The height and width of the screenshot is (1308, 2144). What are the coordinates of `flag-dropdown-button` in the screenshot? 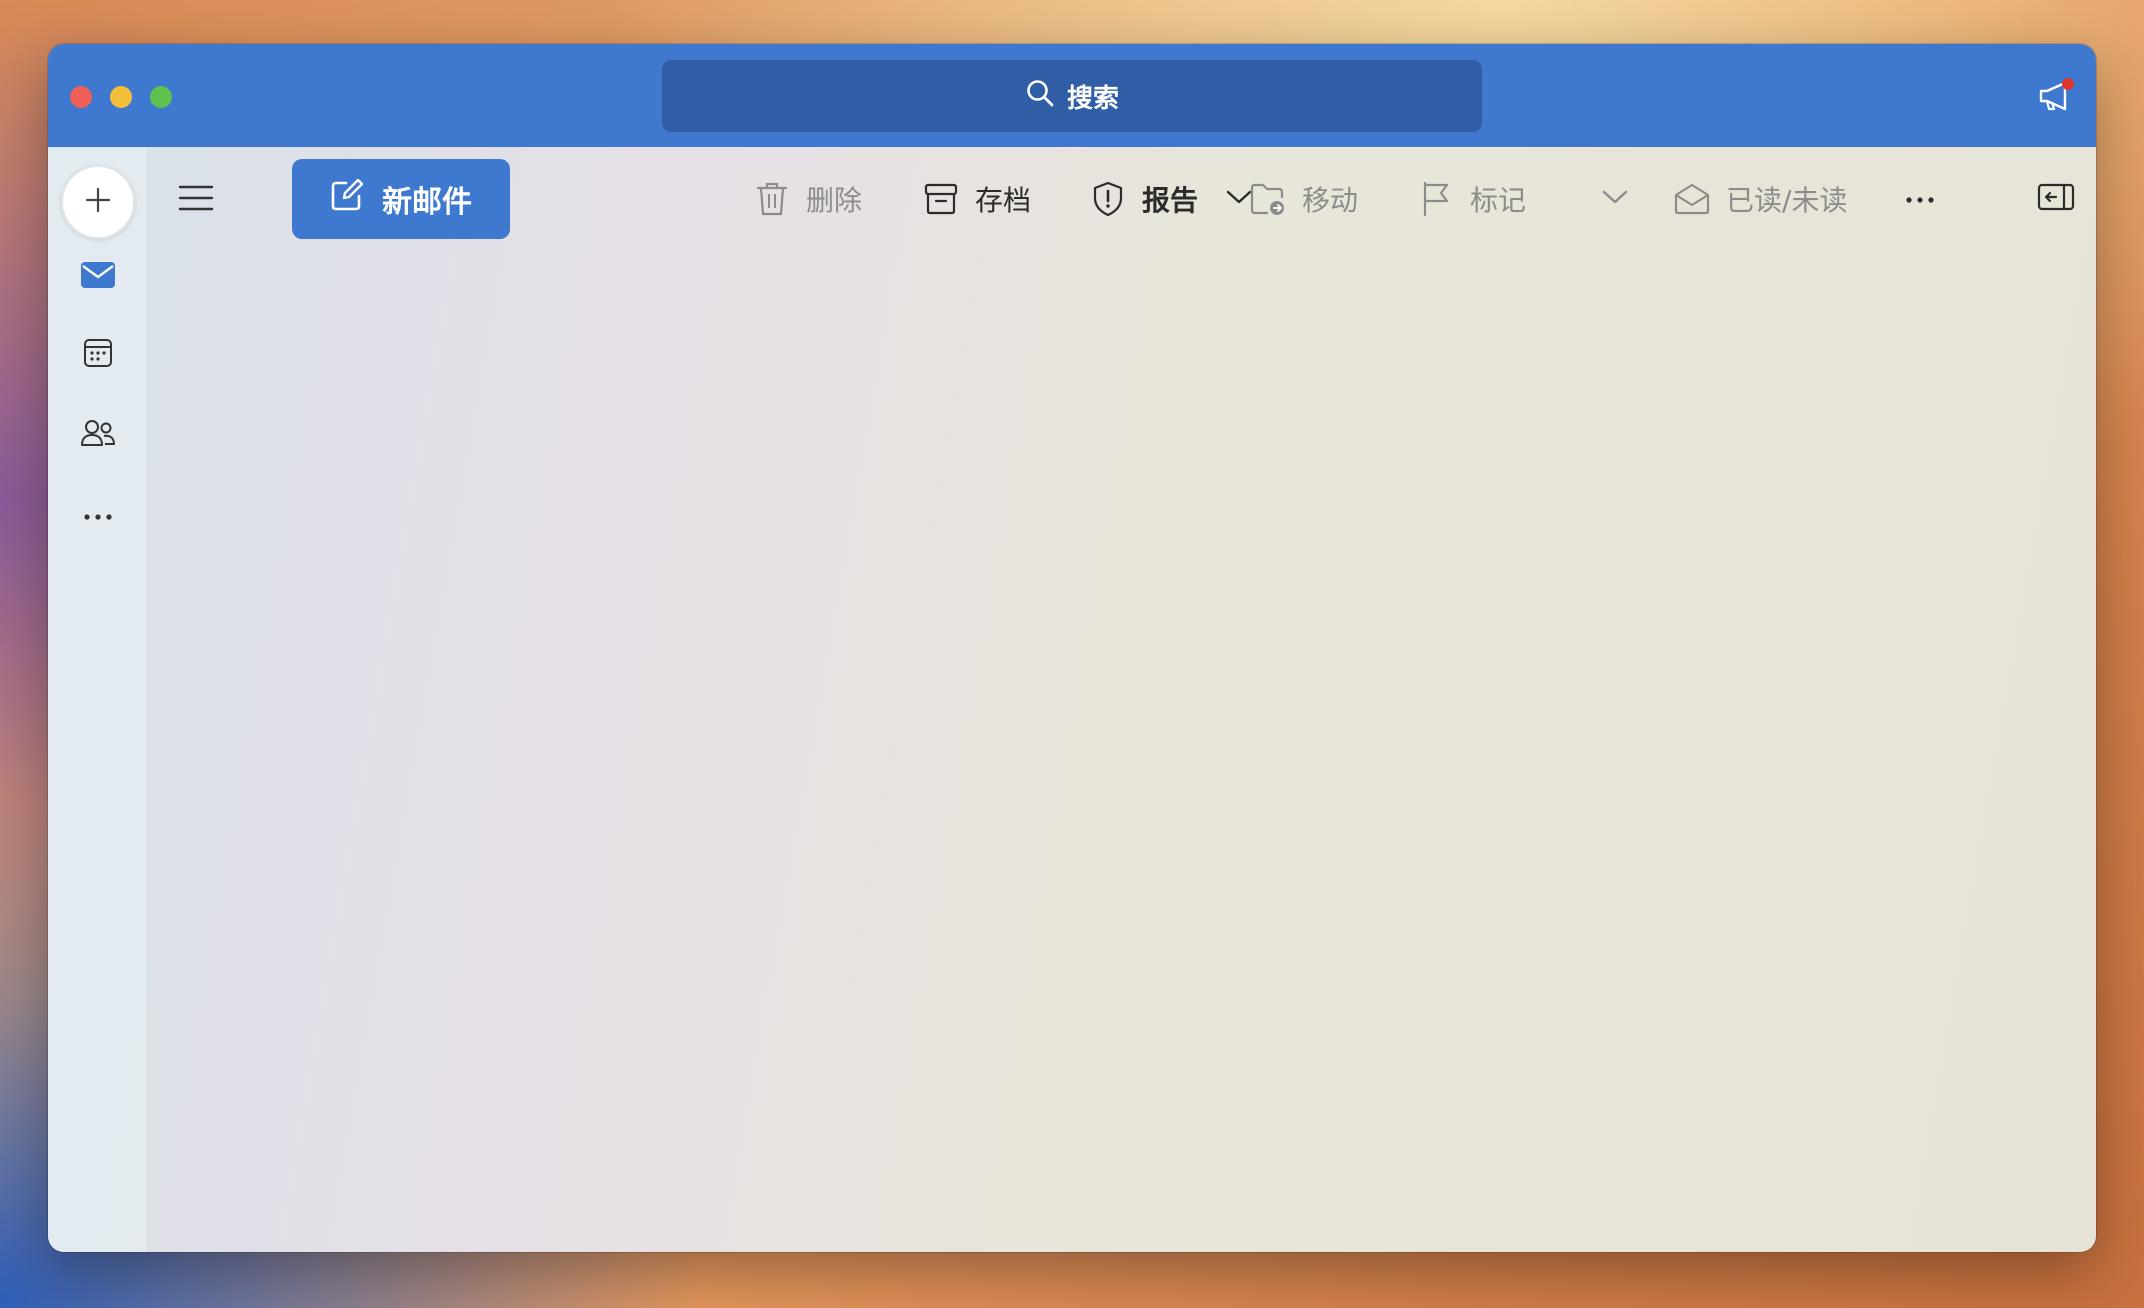 It's located at (1615, 199).